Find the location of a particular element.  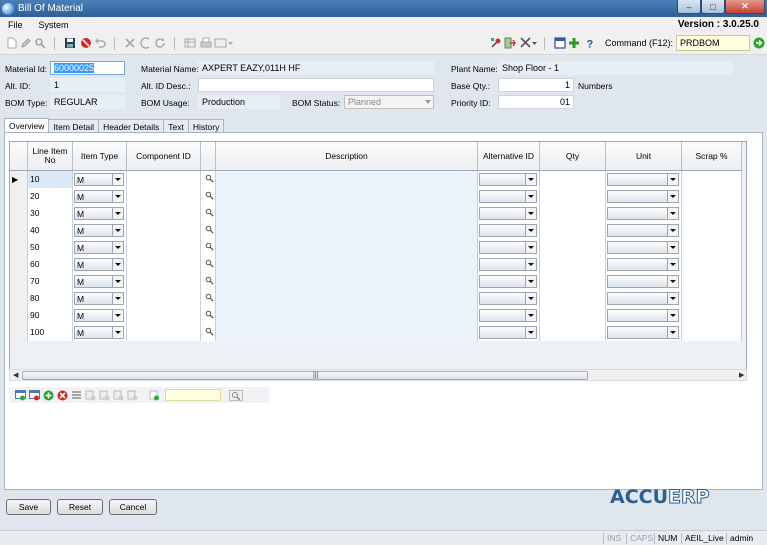

find-icon is located at coordinates (40, 43).